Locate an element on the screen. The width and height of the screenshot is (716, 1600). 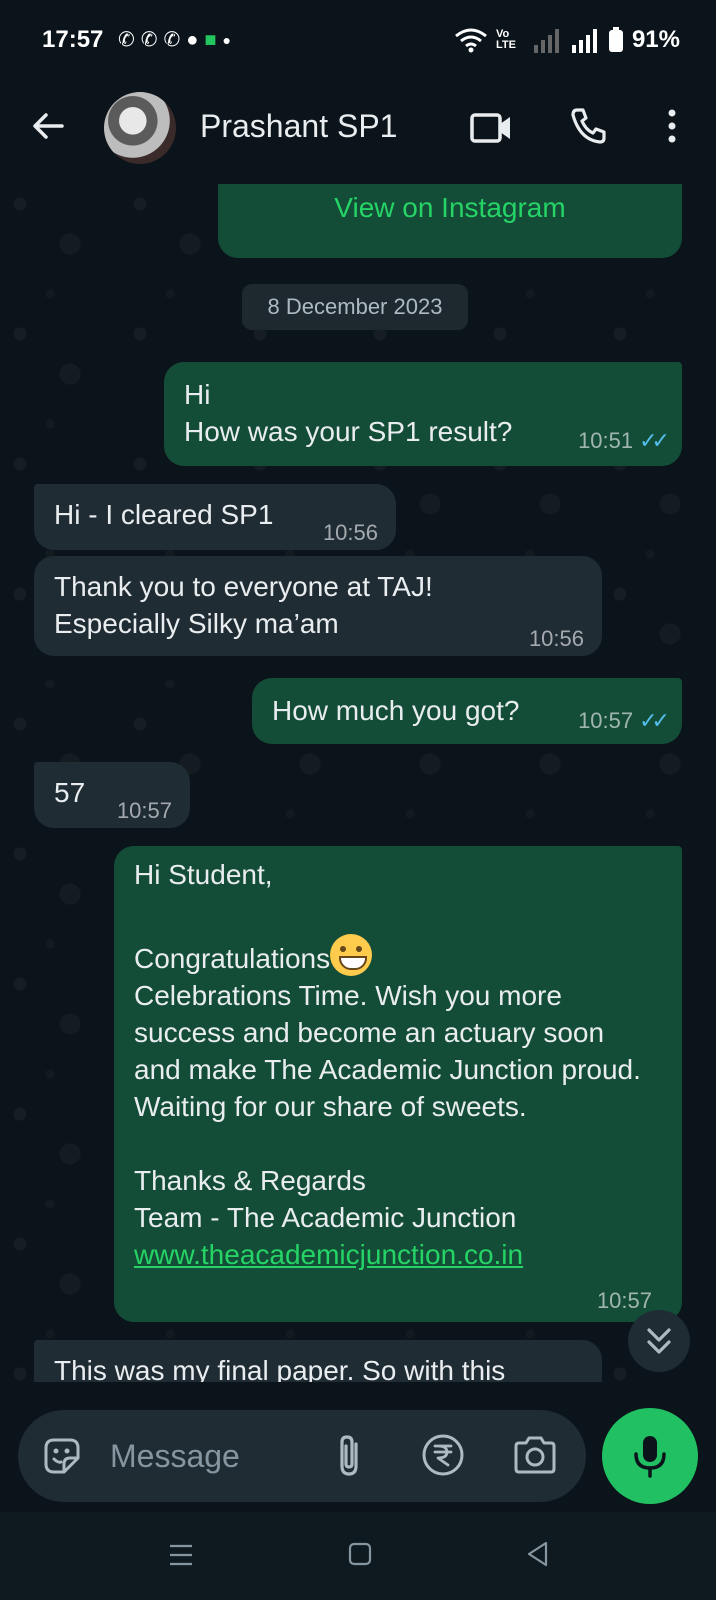
message-meta: 10:57 is located at coordinates (144, 811).